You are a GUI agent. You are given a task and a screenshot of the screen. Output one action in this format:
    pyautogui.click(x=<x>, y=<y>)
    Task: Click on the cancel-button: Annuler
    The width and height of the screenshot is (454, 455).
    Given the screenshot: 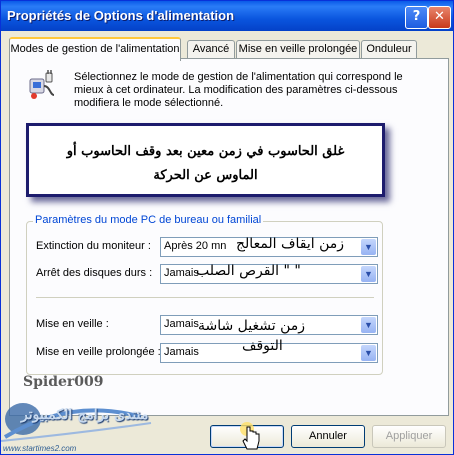 What is the action you would take?
    pyautogui.click(x=328, y=436)
    